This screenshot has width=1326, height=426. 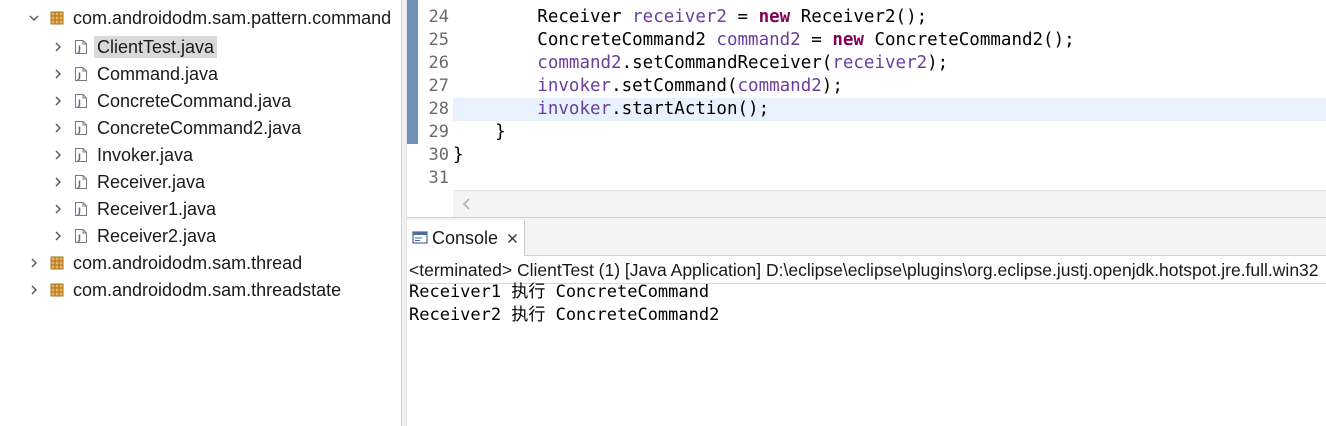 I want to click on tree-file-item: J ConcreteCommand2.java, so click(x=178, y=128).